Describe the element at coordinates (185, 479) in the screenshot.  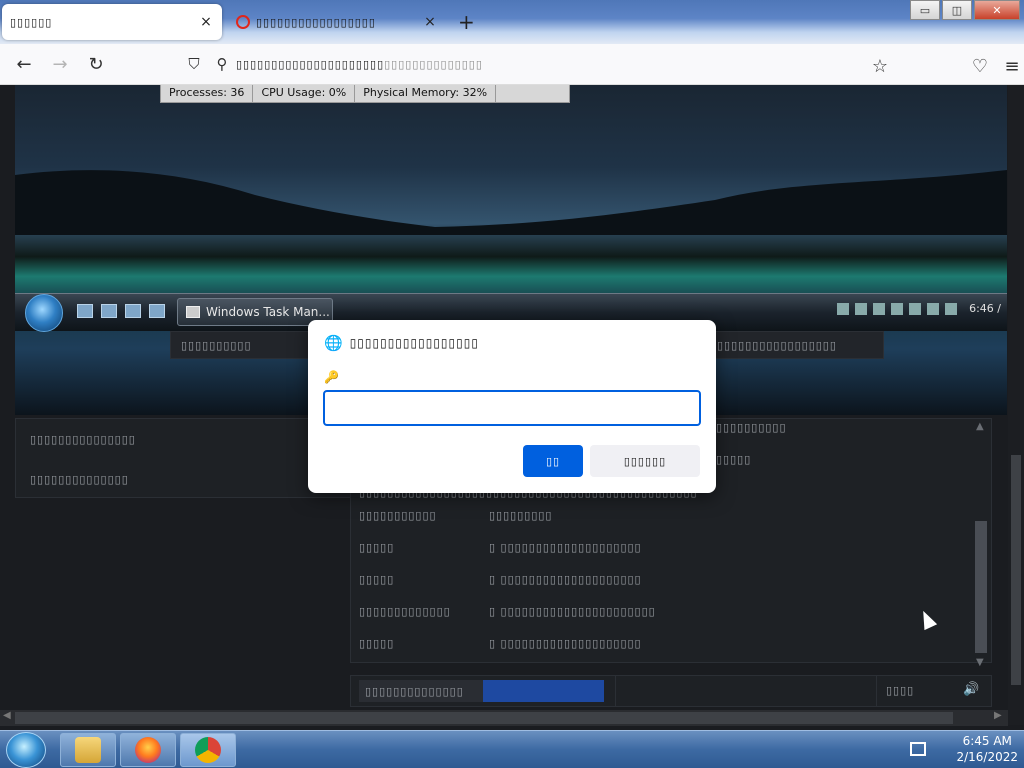
I see `list-item: ▯▯▯▯▯▯▯▯▯▯▯▯▯▯` at that location.